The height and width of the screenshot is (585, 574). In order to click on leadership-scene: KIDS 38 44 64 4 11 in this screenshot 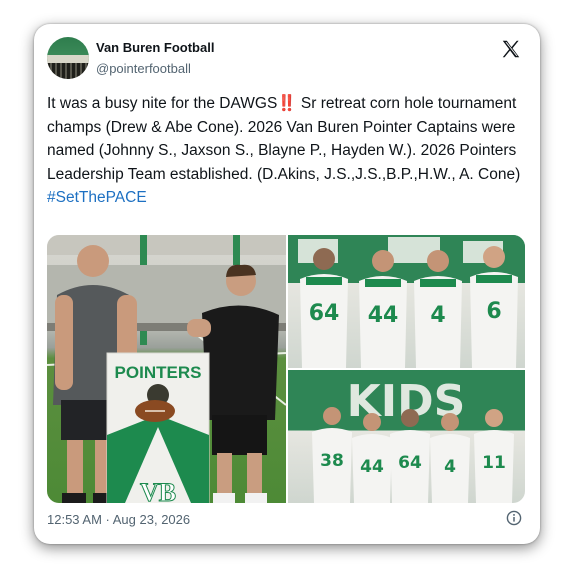, I will do `click(406, 436)`.